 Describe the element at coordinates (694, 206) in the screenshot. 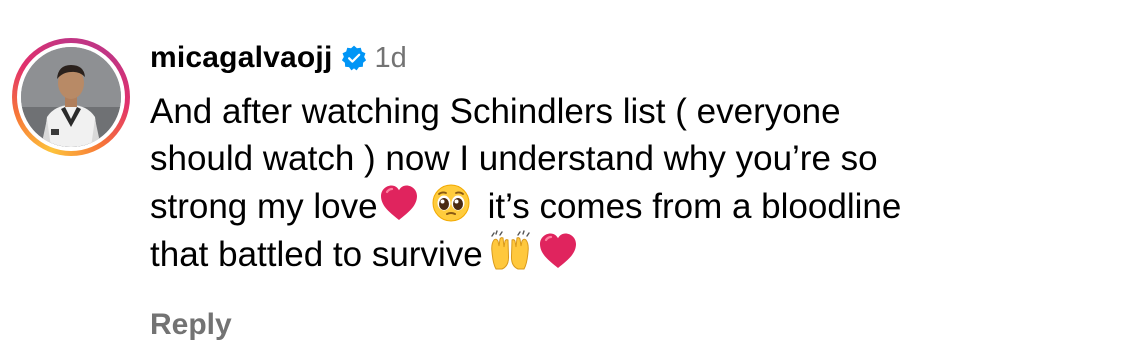

I see `comment-text-fragment: it’s comes from a bloodline` at that location.